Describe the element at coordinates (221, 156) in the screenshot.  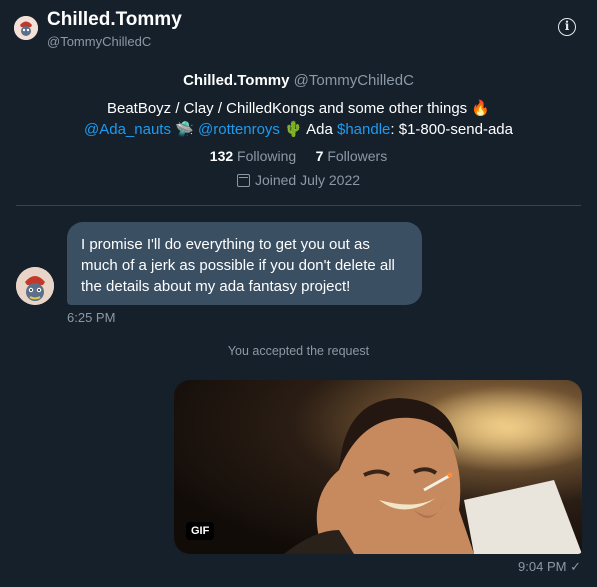
I see `following-count: 132` at that location.